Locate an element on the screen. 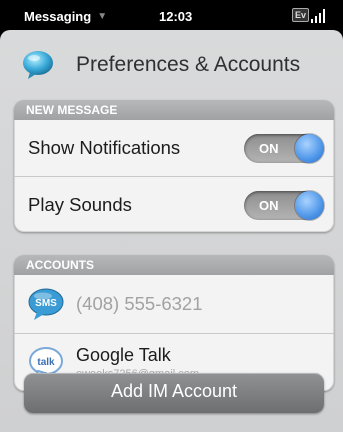 This screenshot has width=343, height=432. google-talk-name: Google Talk is located at coordinates (123, 355).